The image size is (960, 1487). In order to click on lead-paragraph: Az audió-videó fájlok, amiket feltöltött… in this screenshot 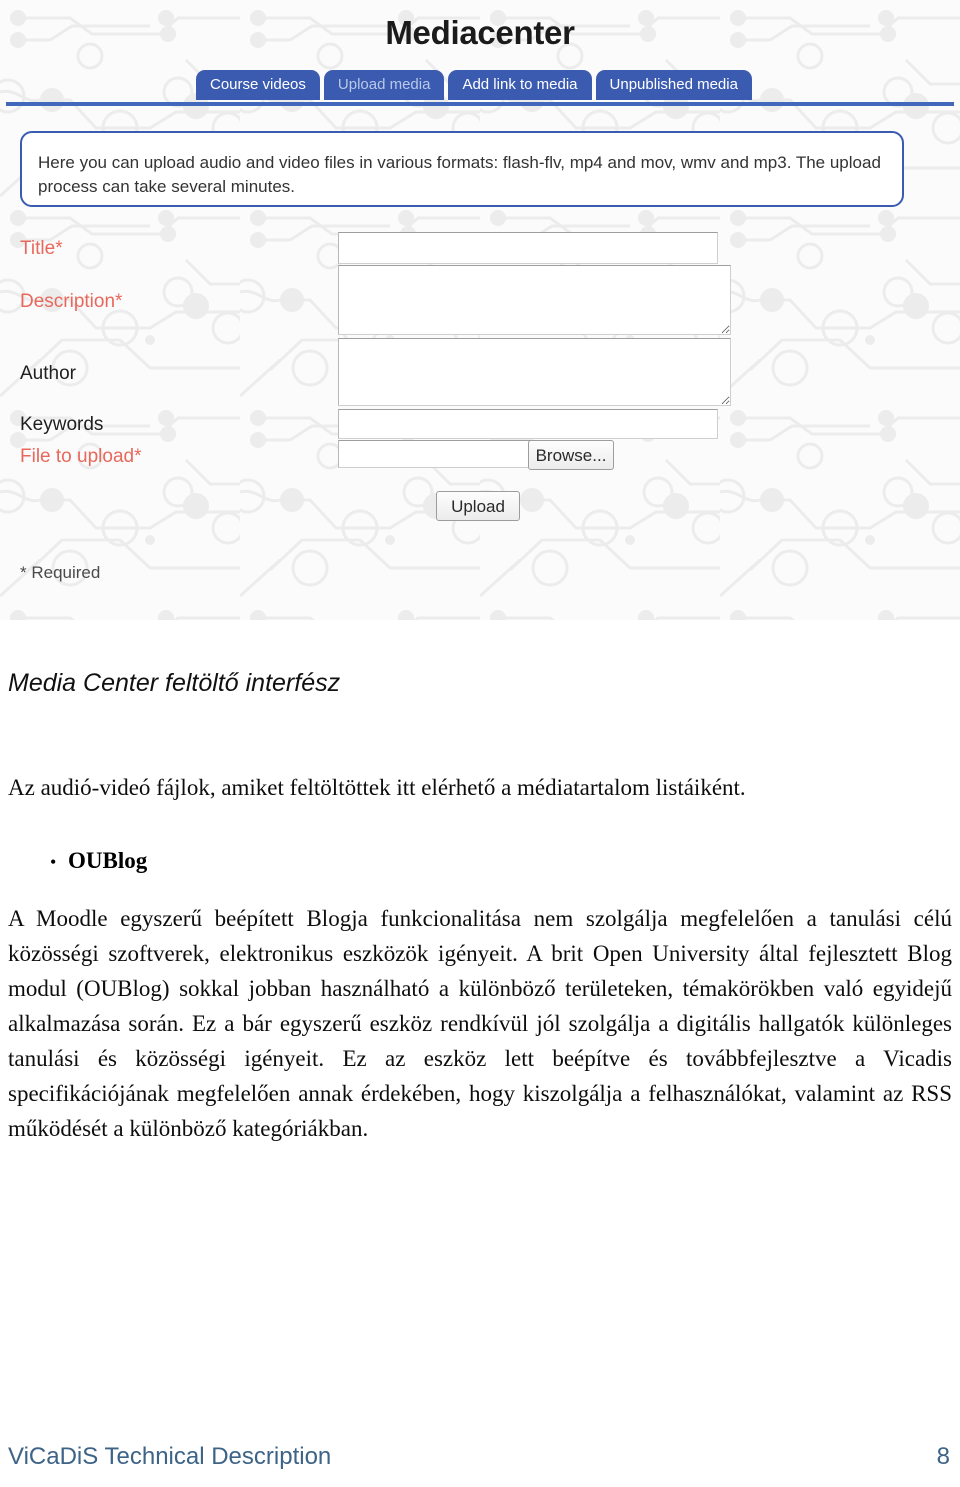, I will do `click(377, 787)`.